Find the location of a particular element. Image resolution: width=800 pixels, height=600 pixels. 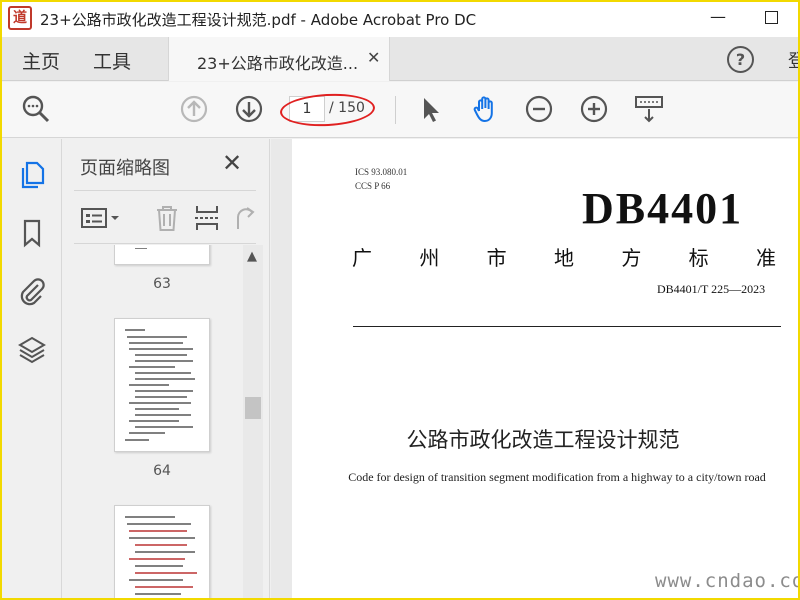

thumbnail-list: 63 64 is located at coordinates (152, 422).